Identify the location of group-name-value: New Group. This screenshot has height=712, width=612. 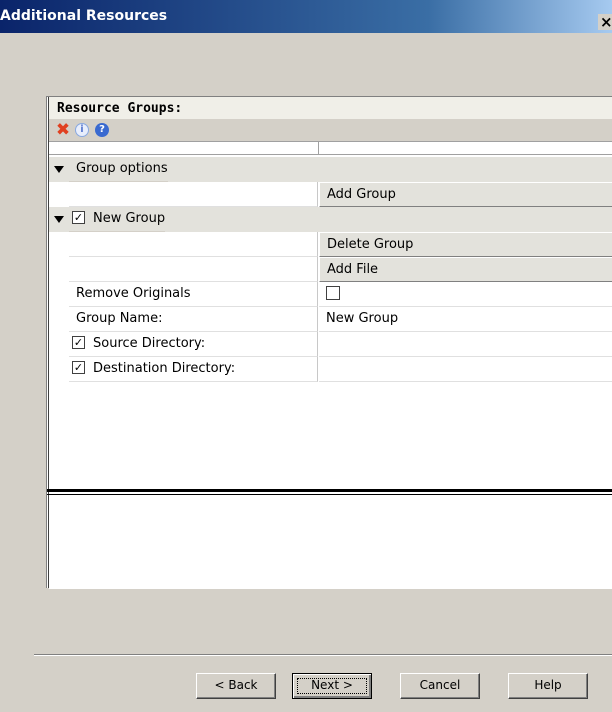
(465, 319).